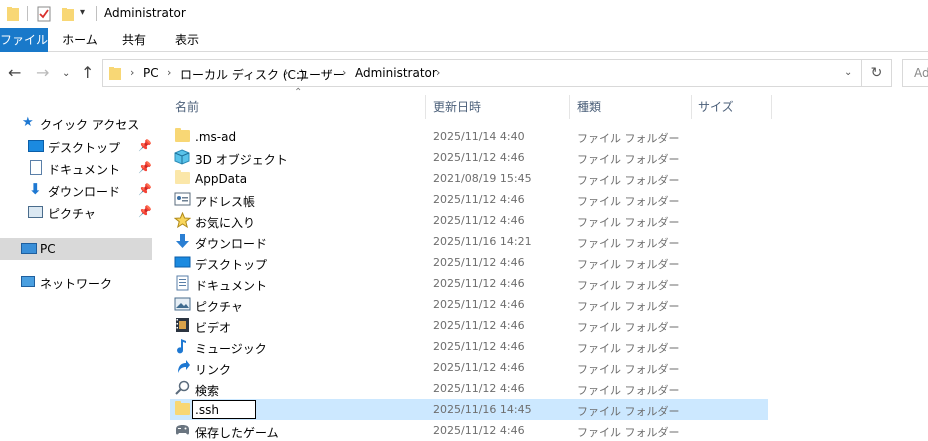  Describe the element at coordinates (68, 14) in the screenshot. I see `new-folder-icon` at that location.